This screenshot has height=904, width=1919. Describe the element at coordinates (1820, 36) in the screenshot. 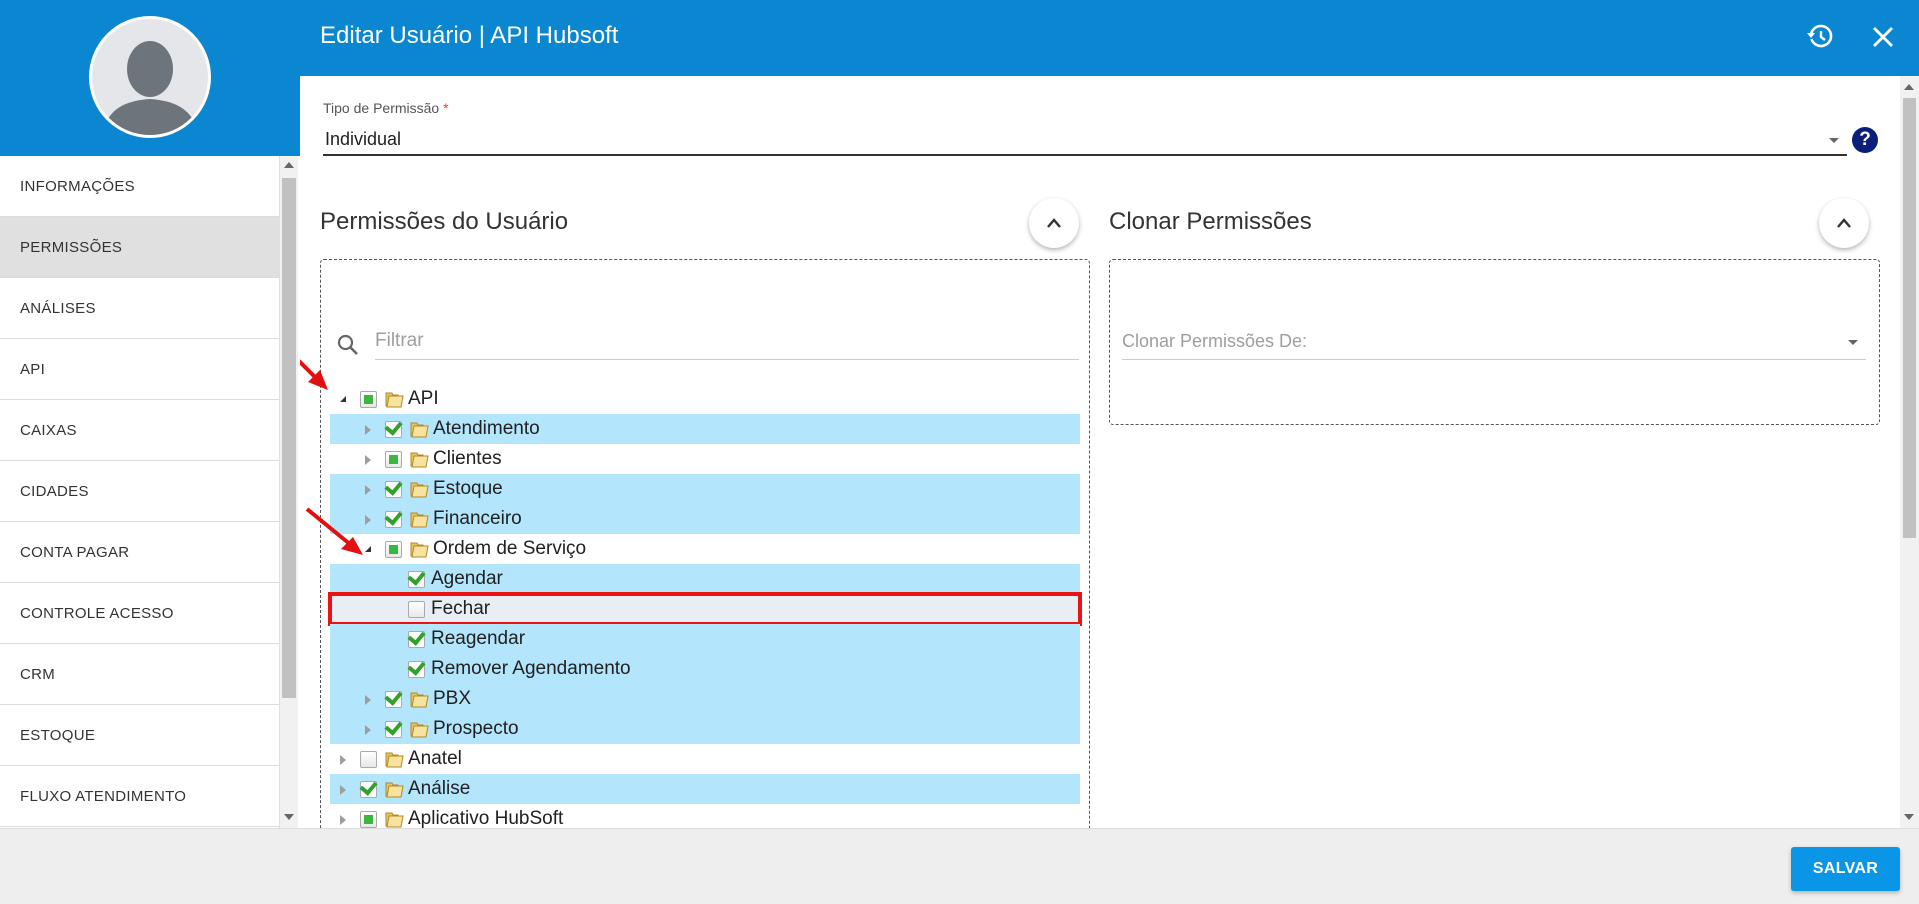

I see `history-icon` at that location.